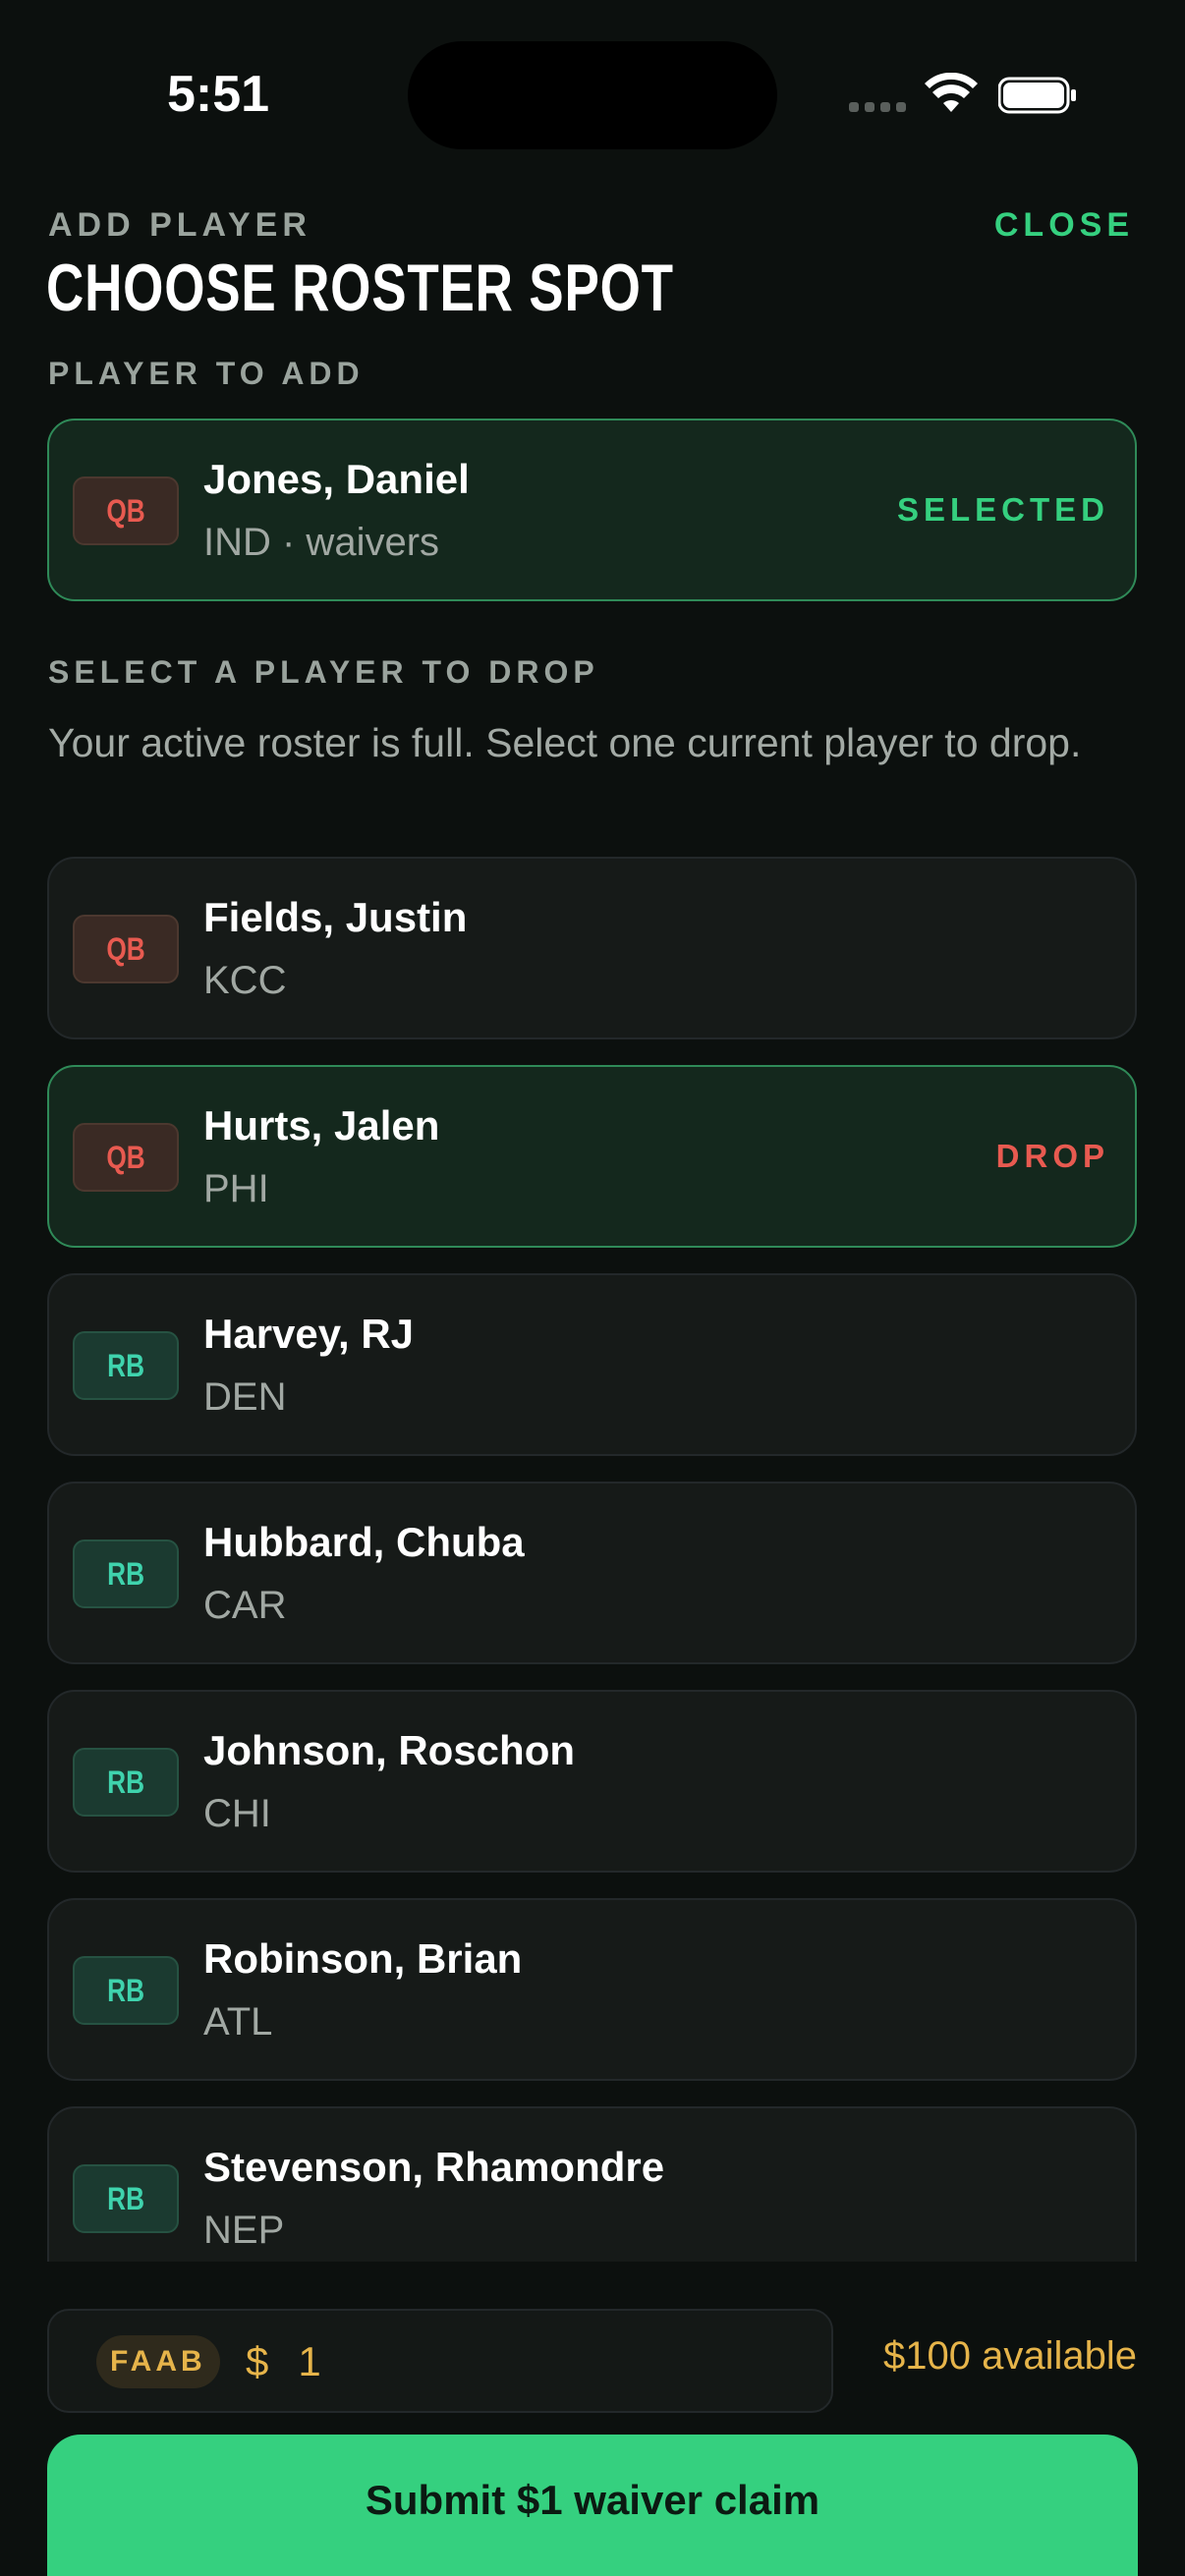 This screenshot has height=2576, width=1185. What do you see at coordinates (360, 288) in the screenshot?
I see `page-title: CHOOSE ROSTER SPOT` at bounding box center [360, 288].